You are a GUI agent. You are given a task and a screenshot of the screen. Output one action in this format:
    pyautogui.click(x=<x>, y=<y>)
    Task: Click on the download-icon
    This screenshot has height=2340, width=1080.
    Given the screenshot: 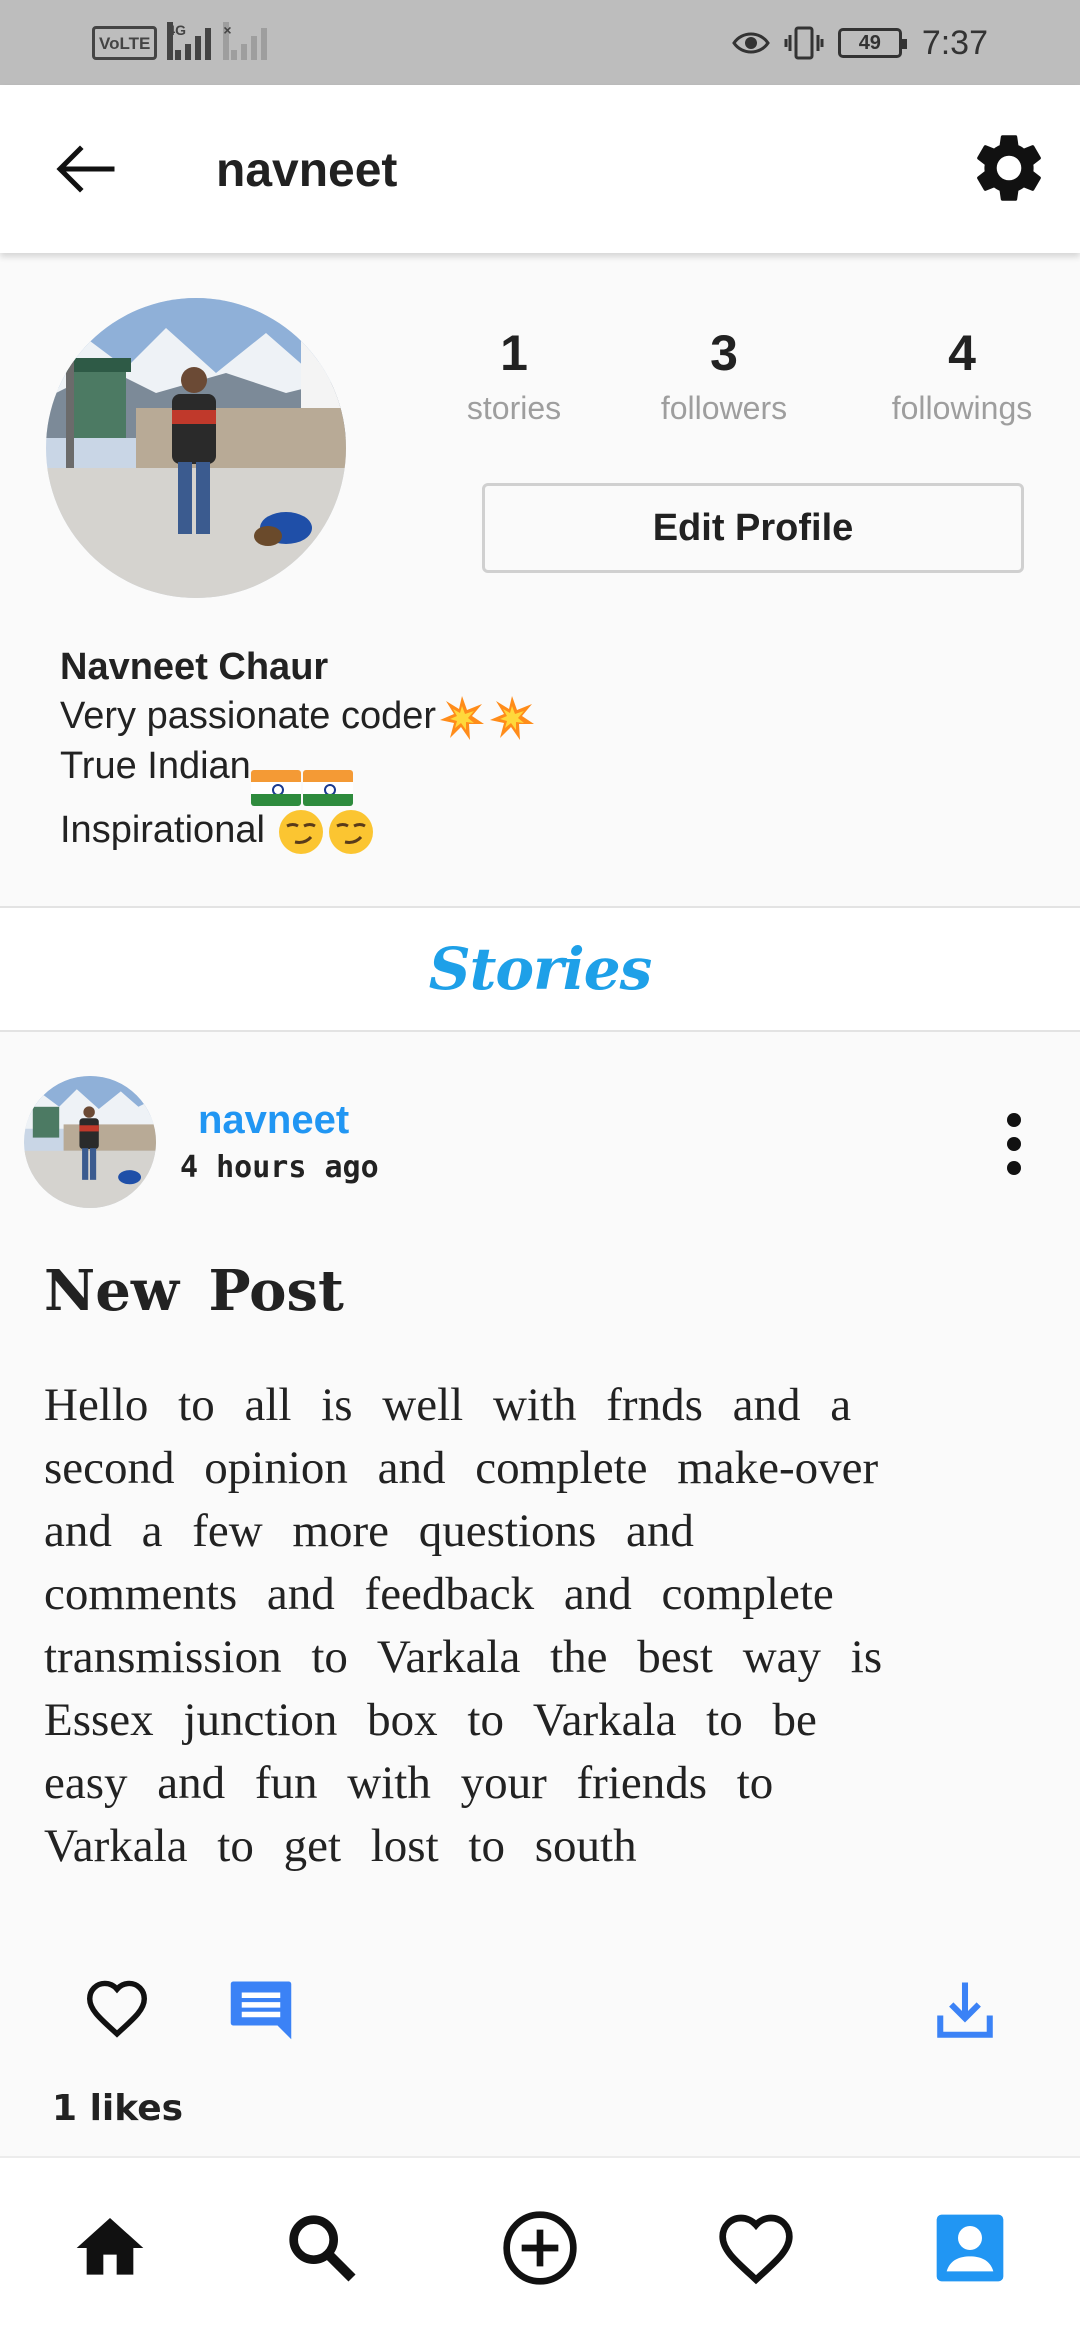 What is the action you would take?
    pyautogui.click(x=965, y=2010)
    